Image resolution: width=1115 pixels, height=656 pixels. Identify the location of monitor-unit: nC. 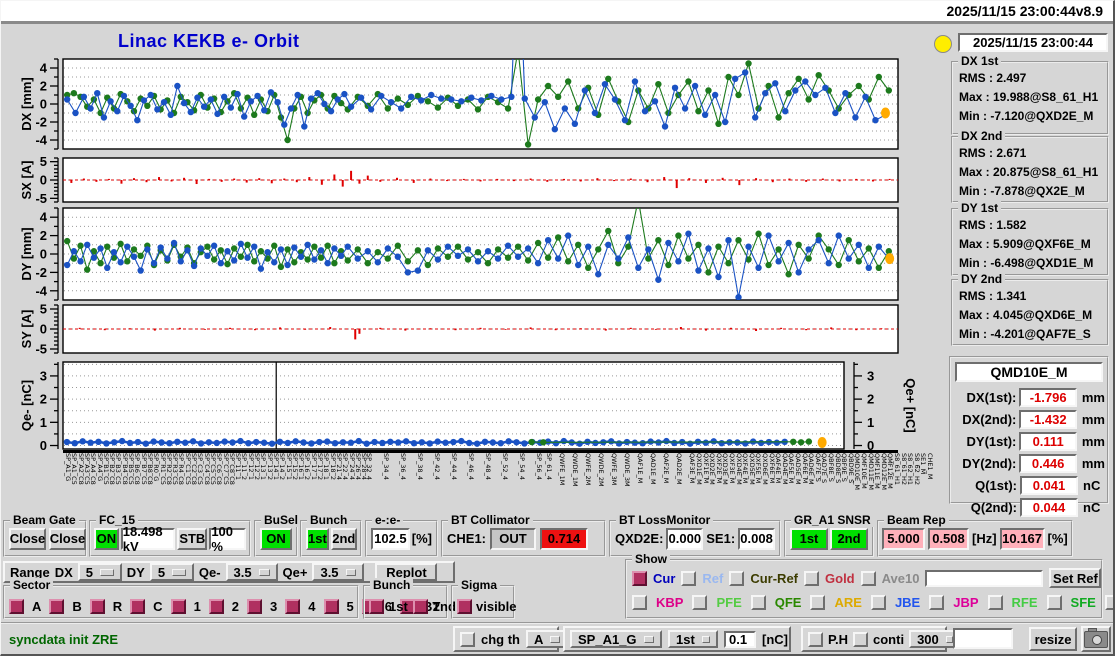
(1092, 485).